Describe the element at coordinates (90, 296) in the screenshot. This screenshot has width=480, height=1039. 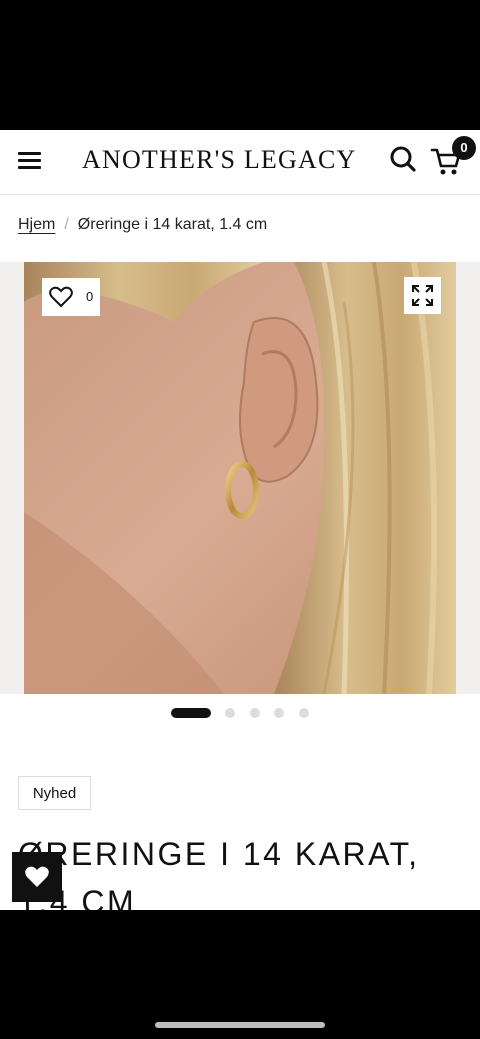
I see `wishlist-count: 0` at that location.